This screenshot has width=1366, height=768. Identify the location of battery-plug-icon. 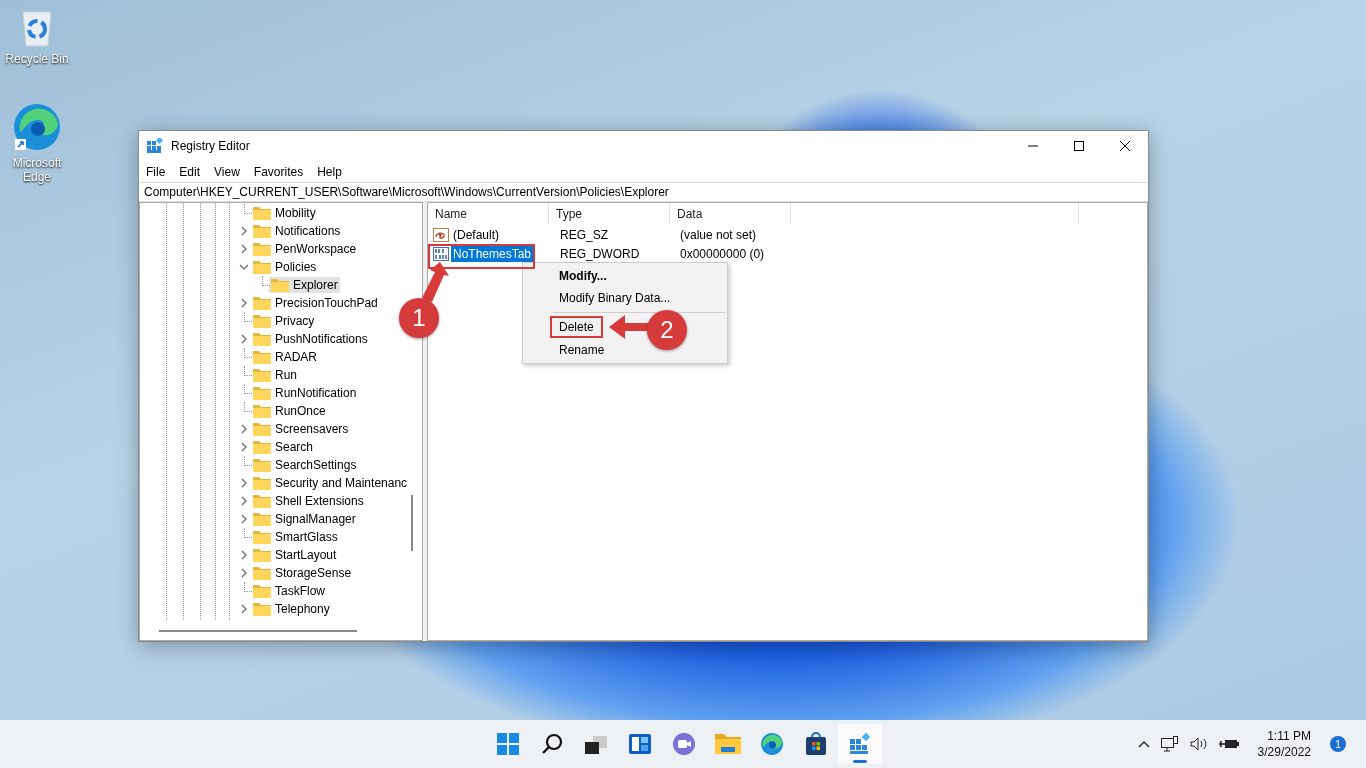
(1228, 744).